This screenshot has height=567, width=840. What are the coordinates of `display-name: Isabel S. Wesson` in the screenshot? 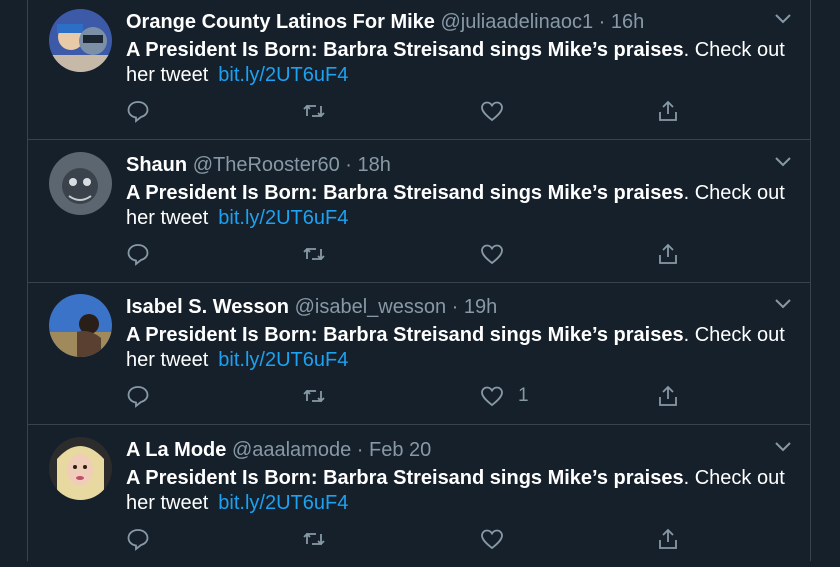 It's located at (207, 307).